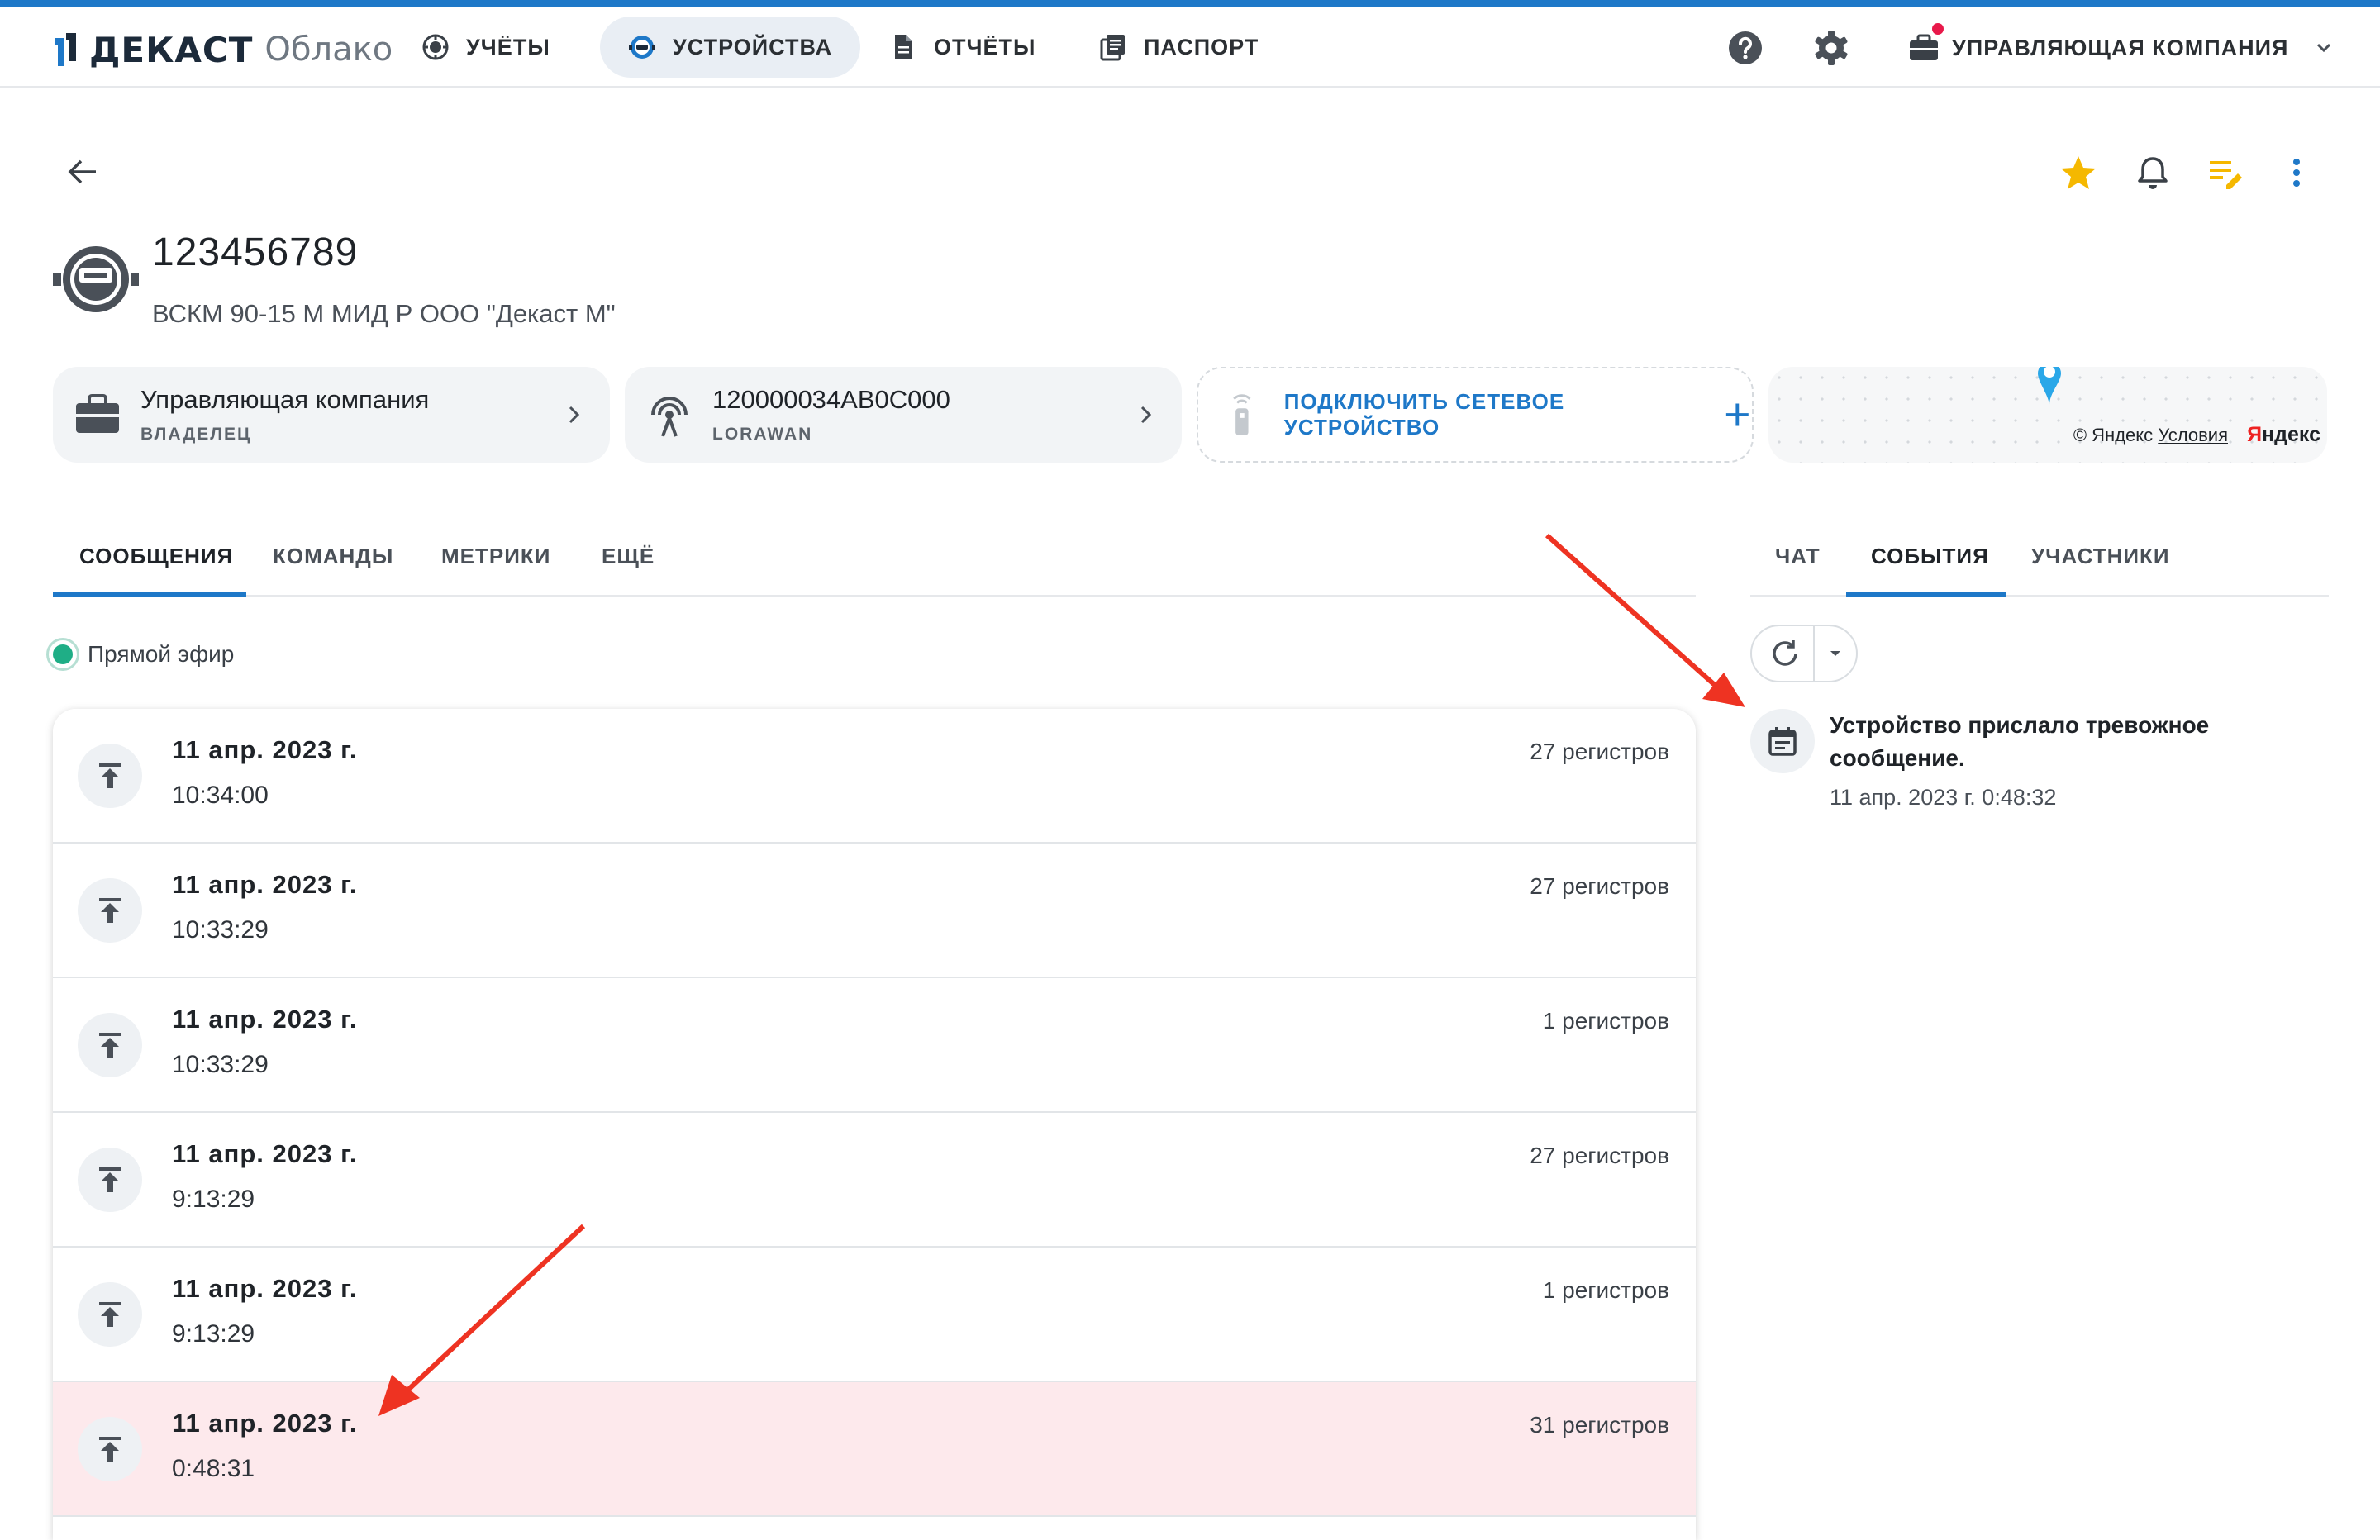 Image resolution: width=2380 pixels, height=1540 pixels. Describe the element at coordinates (985, 46) in the screenshot. I see `nav-reports-label: ОТЧЁТЫ` at that location.